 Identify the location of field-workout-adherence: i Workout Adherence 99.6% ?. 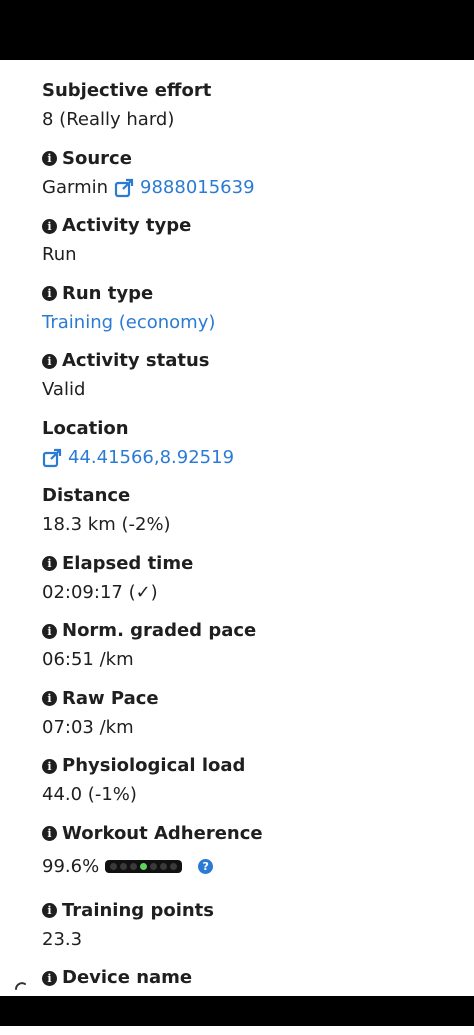
(252, 861).